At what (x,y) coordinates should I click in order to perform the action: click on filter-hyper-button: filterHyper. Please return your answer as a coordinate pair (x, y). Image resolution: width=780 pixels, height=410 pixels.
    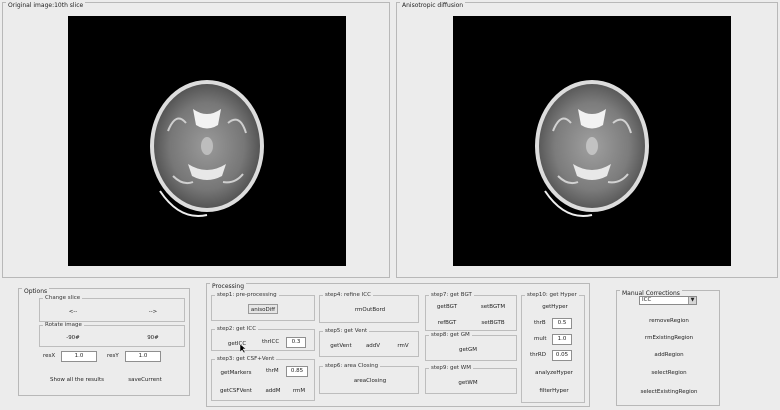
    Looking at the image, I should click on (554, 391).